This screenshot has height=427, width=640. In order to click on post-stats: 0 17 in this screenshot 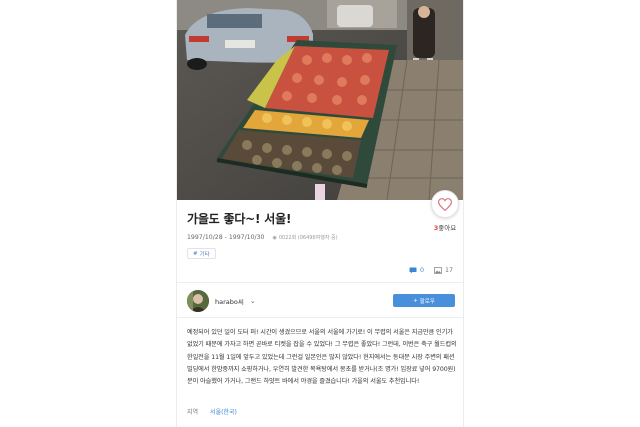, I will do `click(431, 270)`.